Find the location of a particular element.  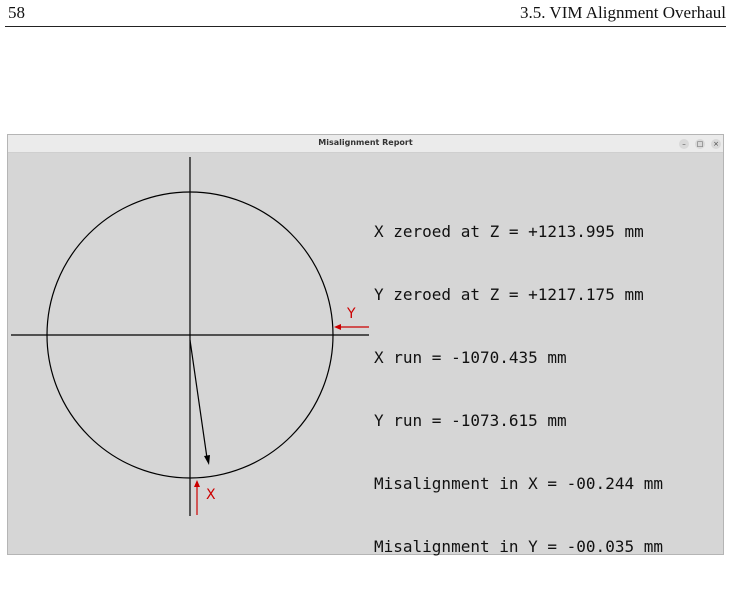

section-header: 3.5. VIM Alignment Overhaul is located at coordinates (622, 12).